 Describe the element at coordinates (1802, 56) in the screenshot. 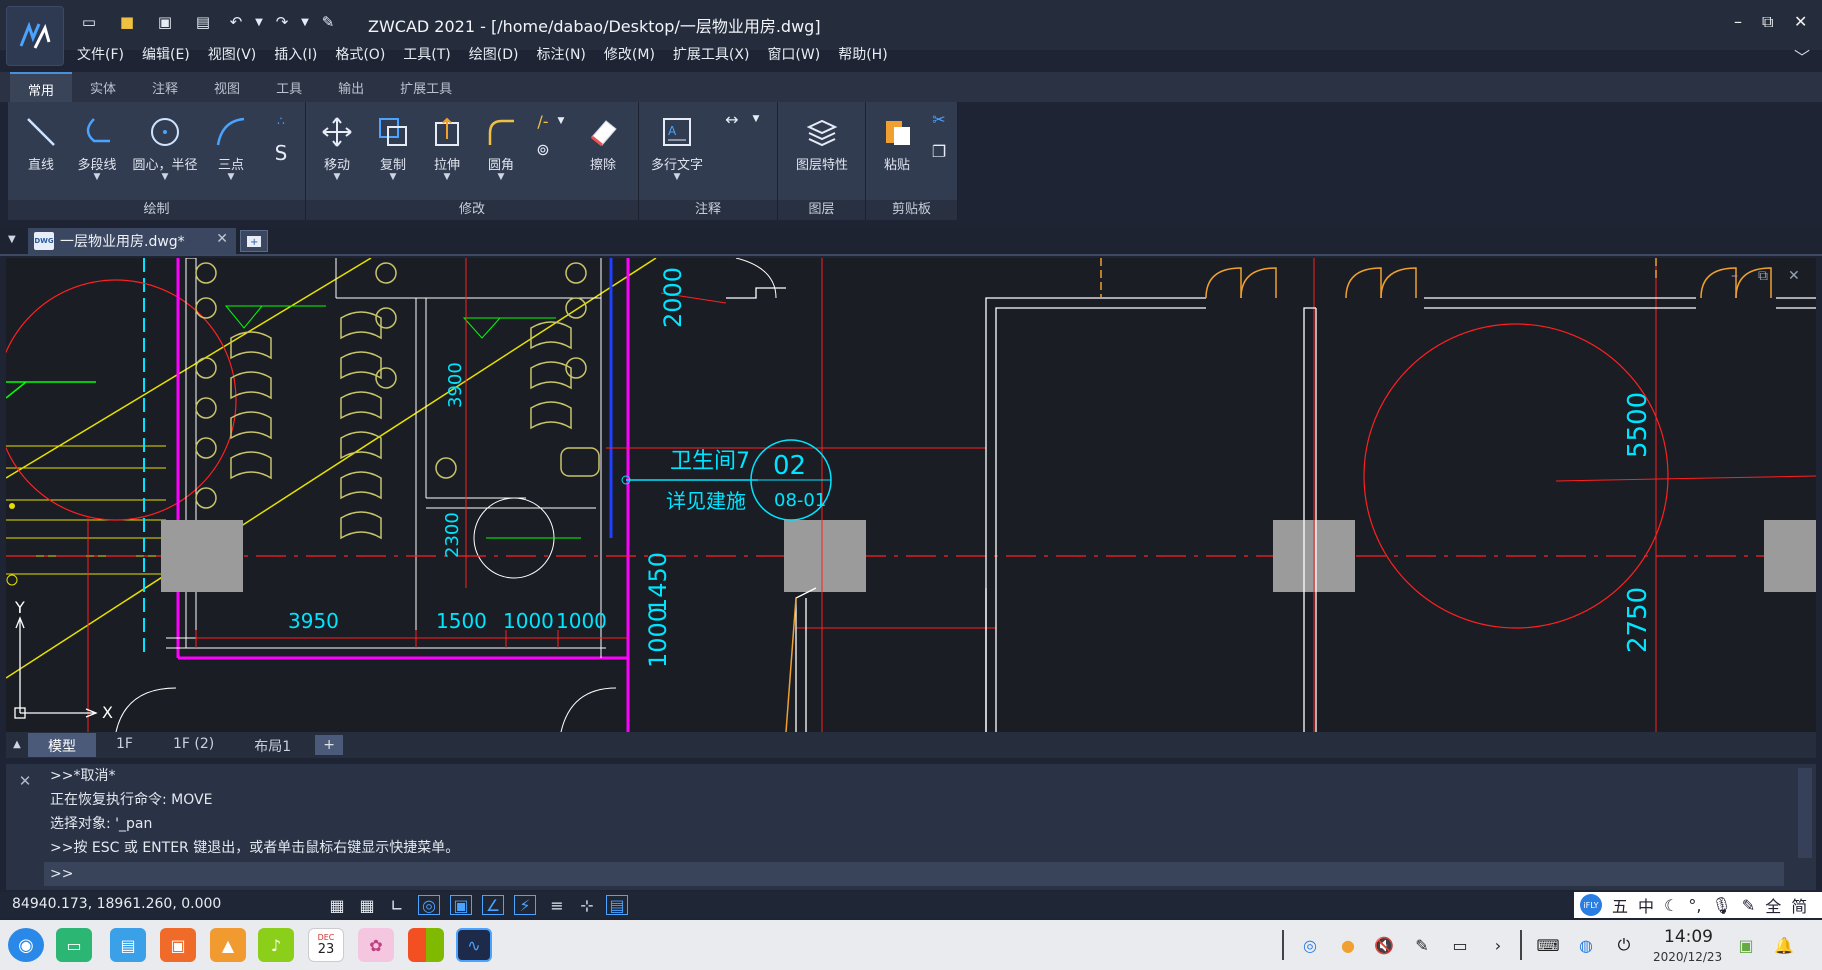

I see `chevron-down-icon: ﹀` at that location.